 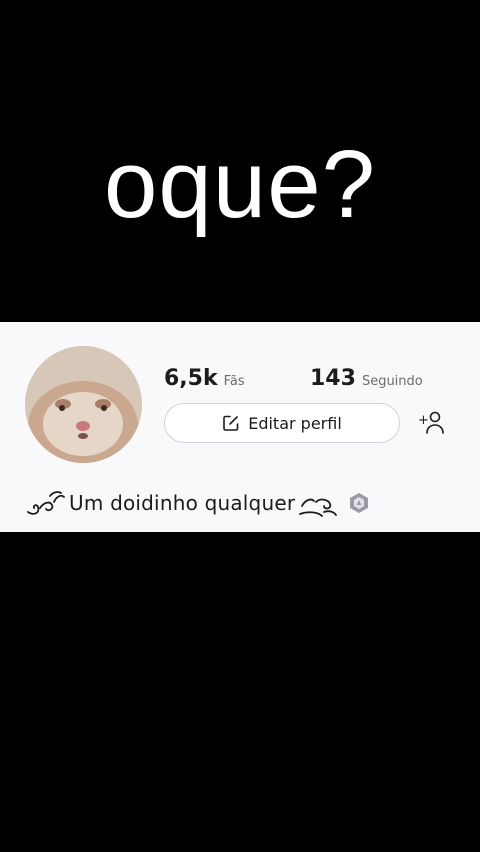 I want to click on edit-square-icon, so click(x=231, y=423).